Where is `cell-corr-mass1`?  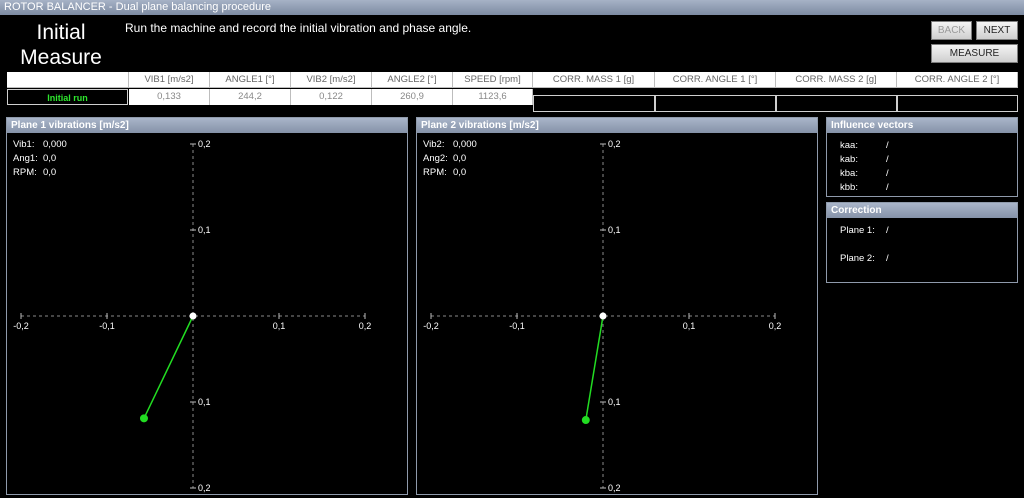
cell-corr-mass1 is located at coordinates (594, 103).